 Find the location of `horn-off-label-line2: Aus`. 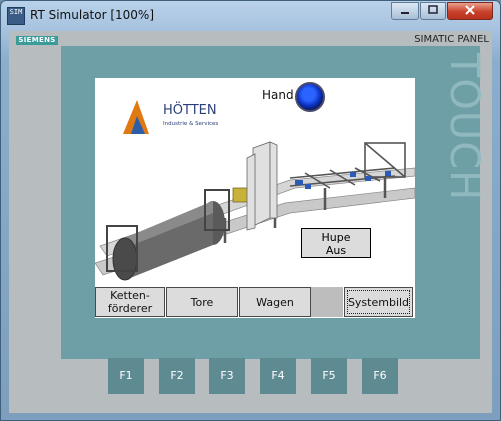

horn-off-label-line2: Aus is located at coordinates (336, 250).